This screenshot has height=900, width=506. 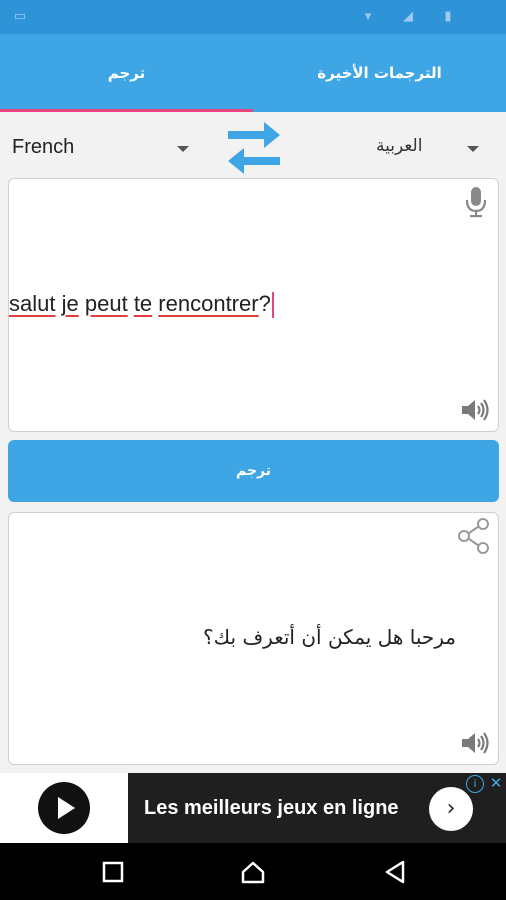 I want to click on back-icon, so click(x=395, y=872).